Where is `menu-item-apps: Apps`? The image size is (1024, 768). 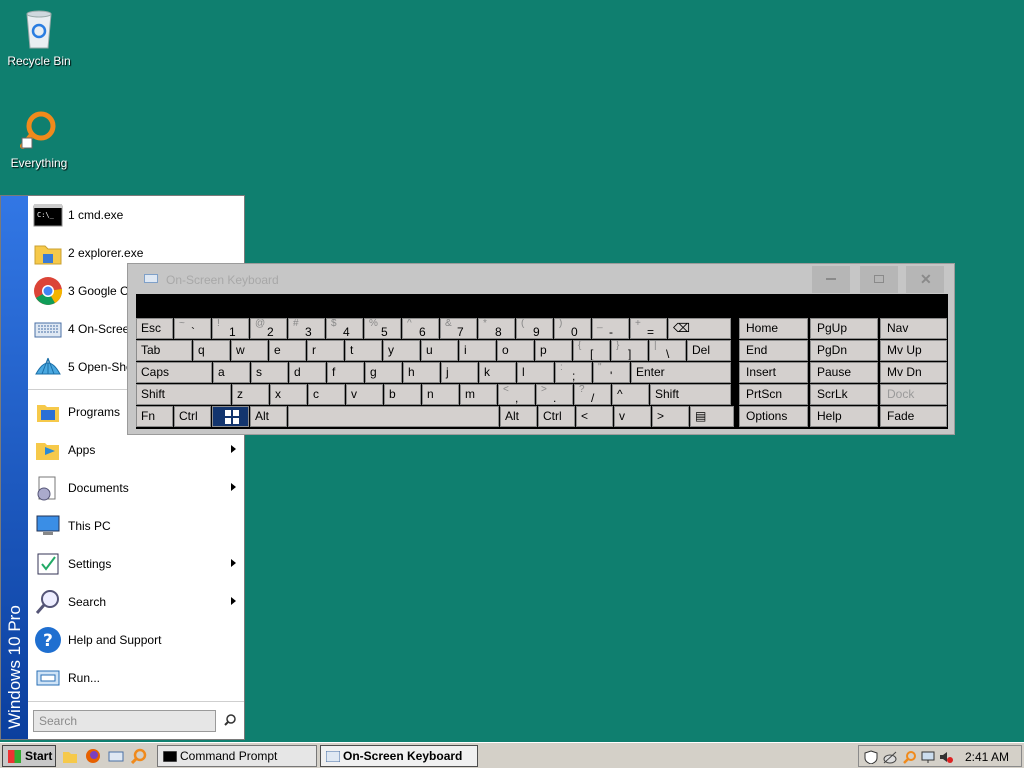
menu-item-apps: Apps is located at coordinates (136, 450).